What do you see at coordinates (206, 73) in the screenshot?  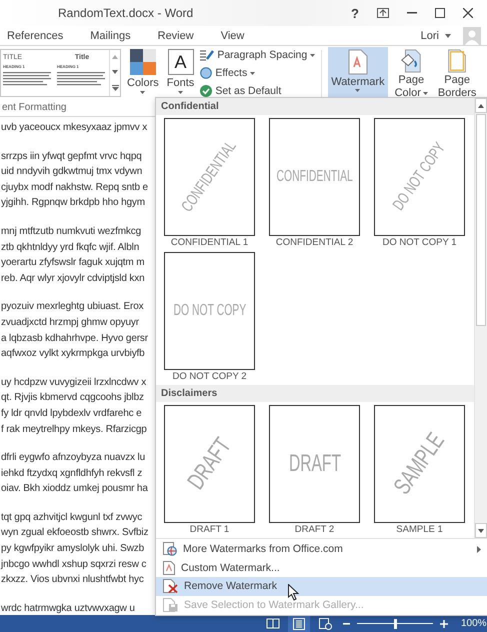 I see `circle-icon` at bounding box center [206, 73].